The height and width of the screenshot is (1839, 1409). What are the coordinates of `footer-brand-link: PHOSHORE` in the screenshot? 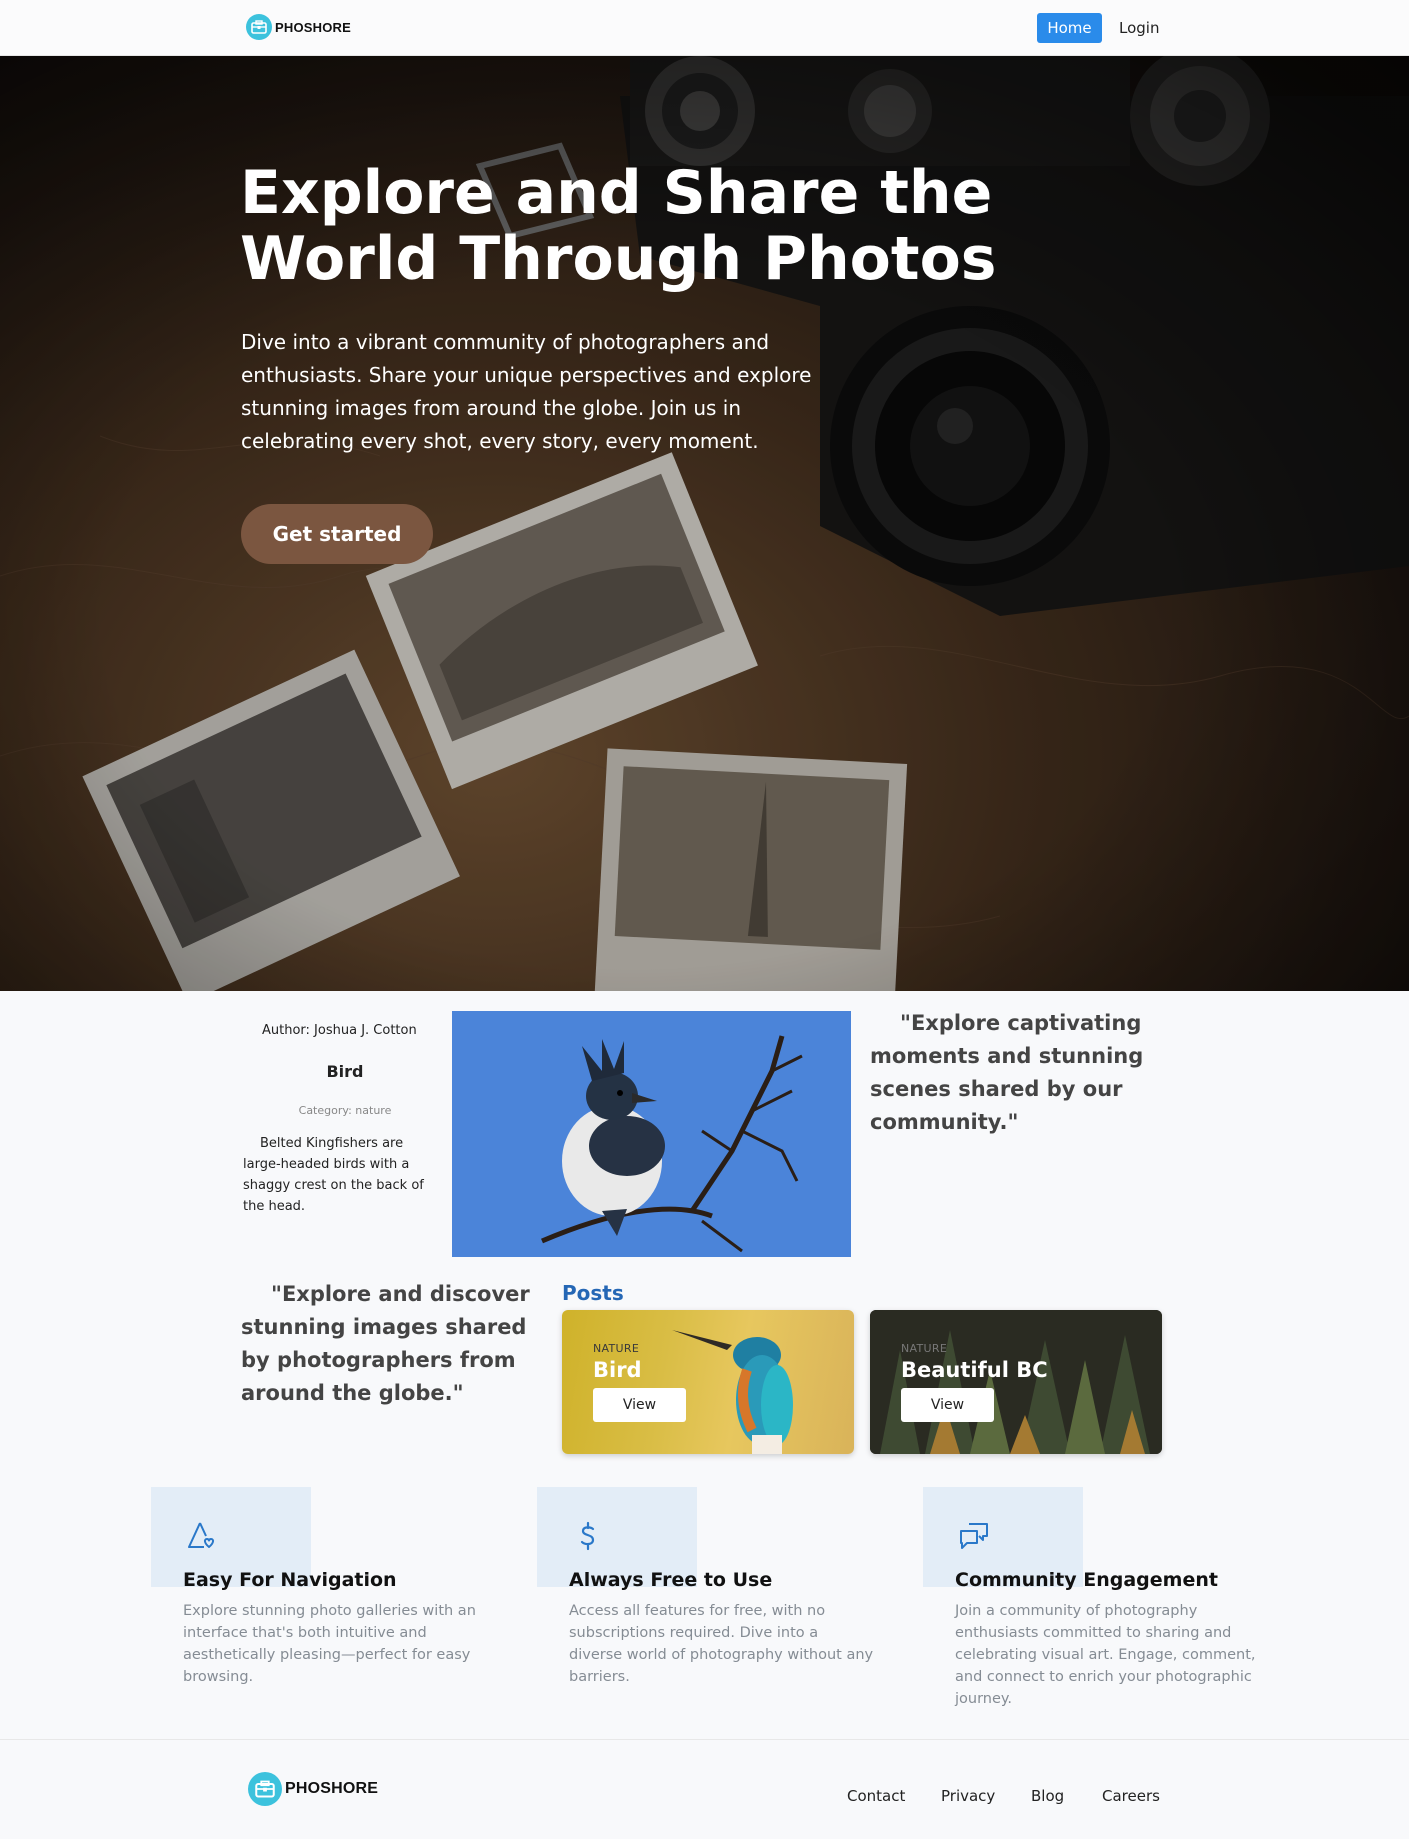 It's located at (313, 1789).